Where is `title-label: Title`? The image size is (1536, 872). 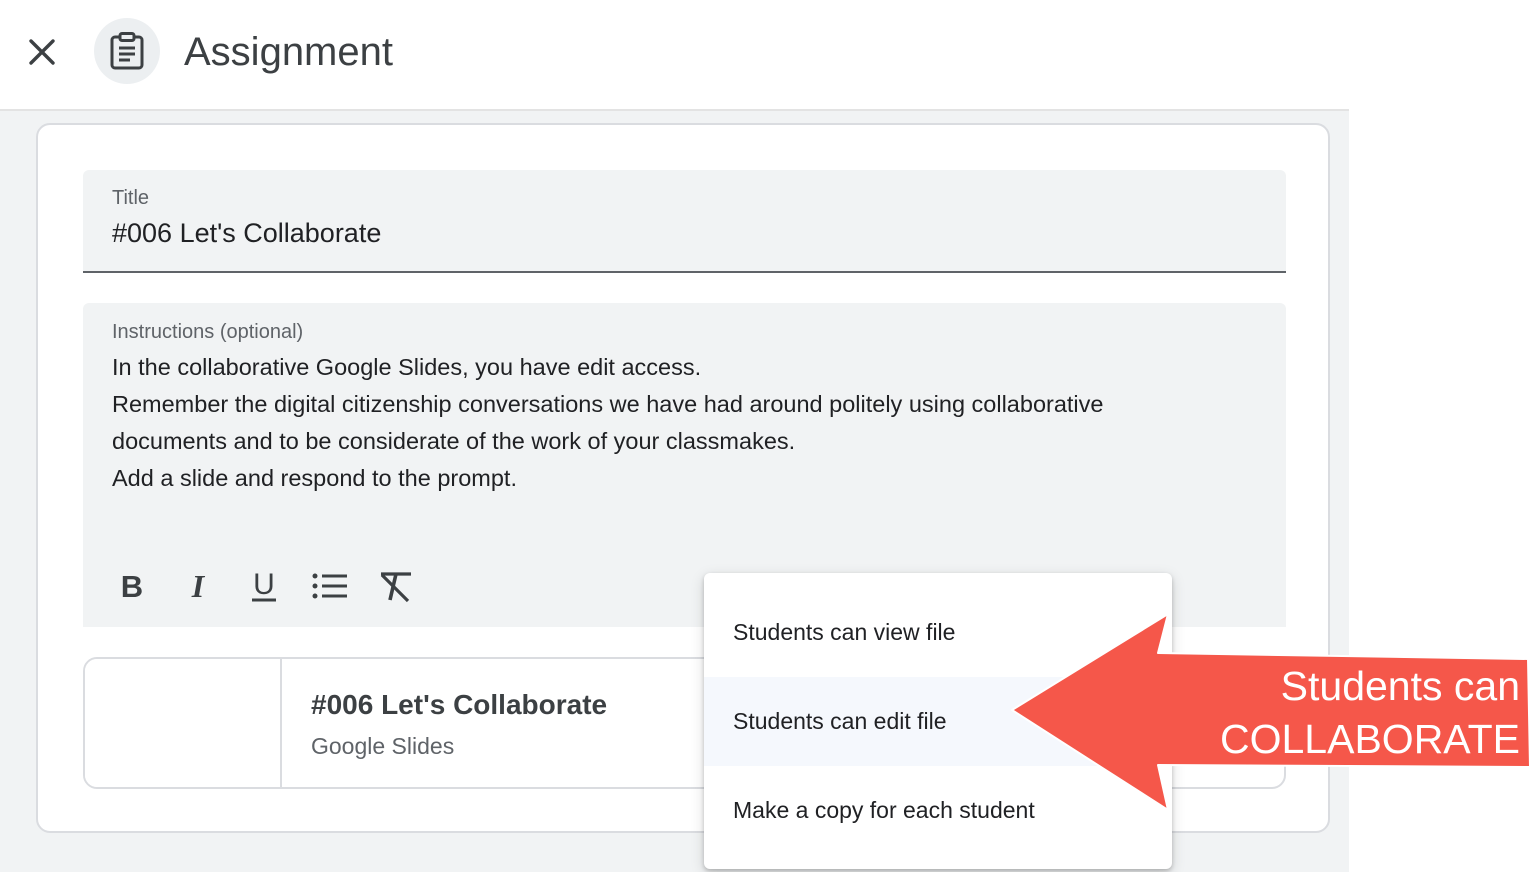
title-label: Title is located at coordinates (131, 198).